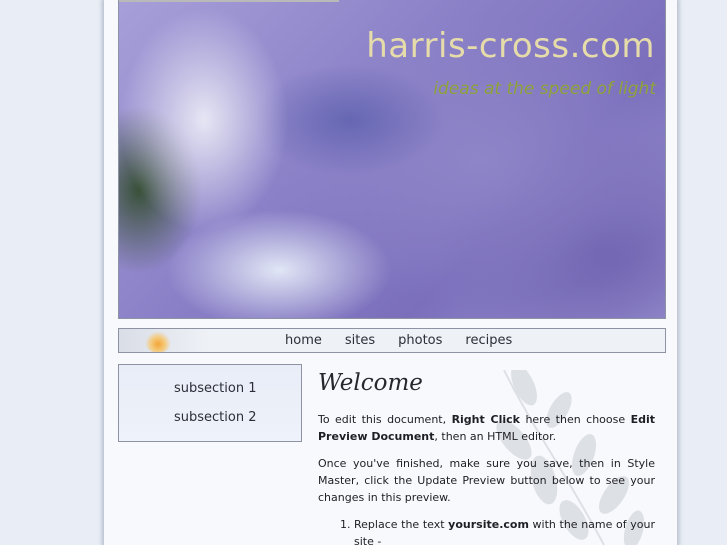 The width and height of the screenshot is (727, 545). I want to click on sidebar-item-subsection-1: subsection 1, so click(215, 388).